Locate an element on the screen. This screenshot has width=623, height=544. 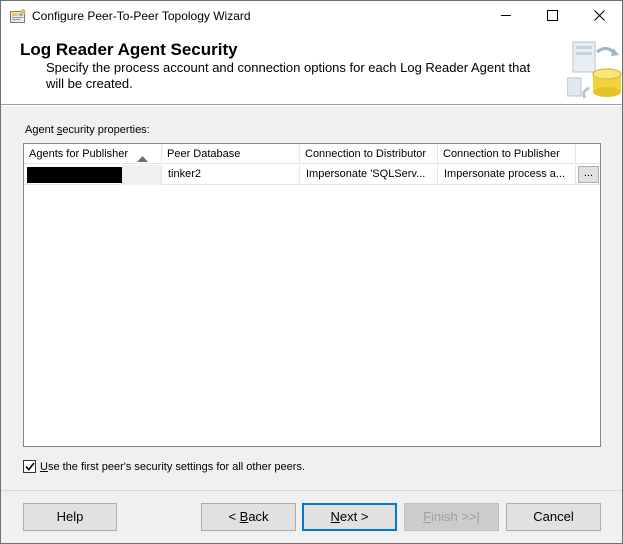
next-accelerator: N is located at coordinates (335, 516).